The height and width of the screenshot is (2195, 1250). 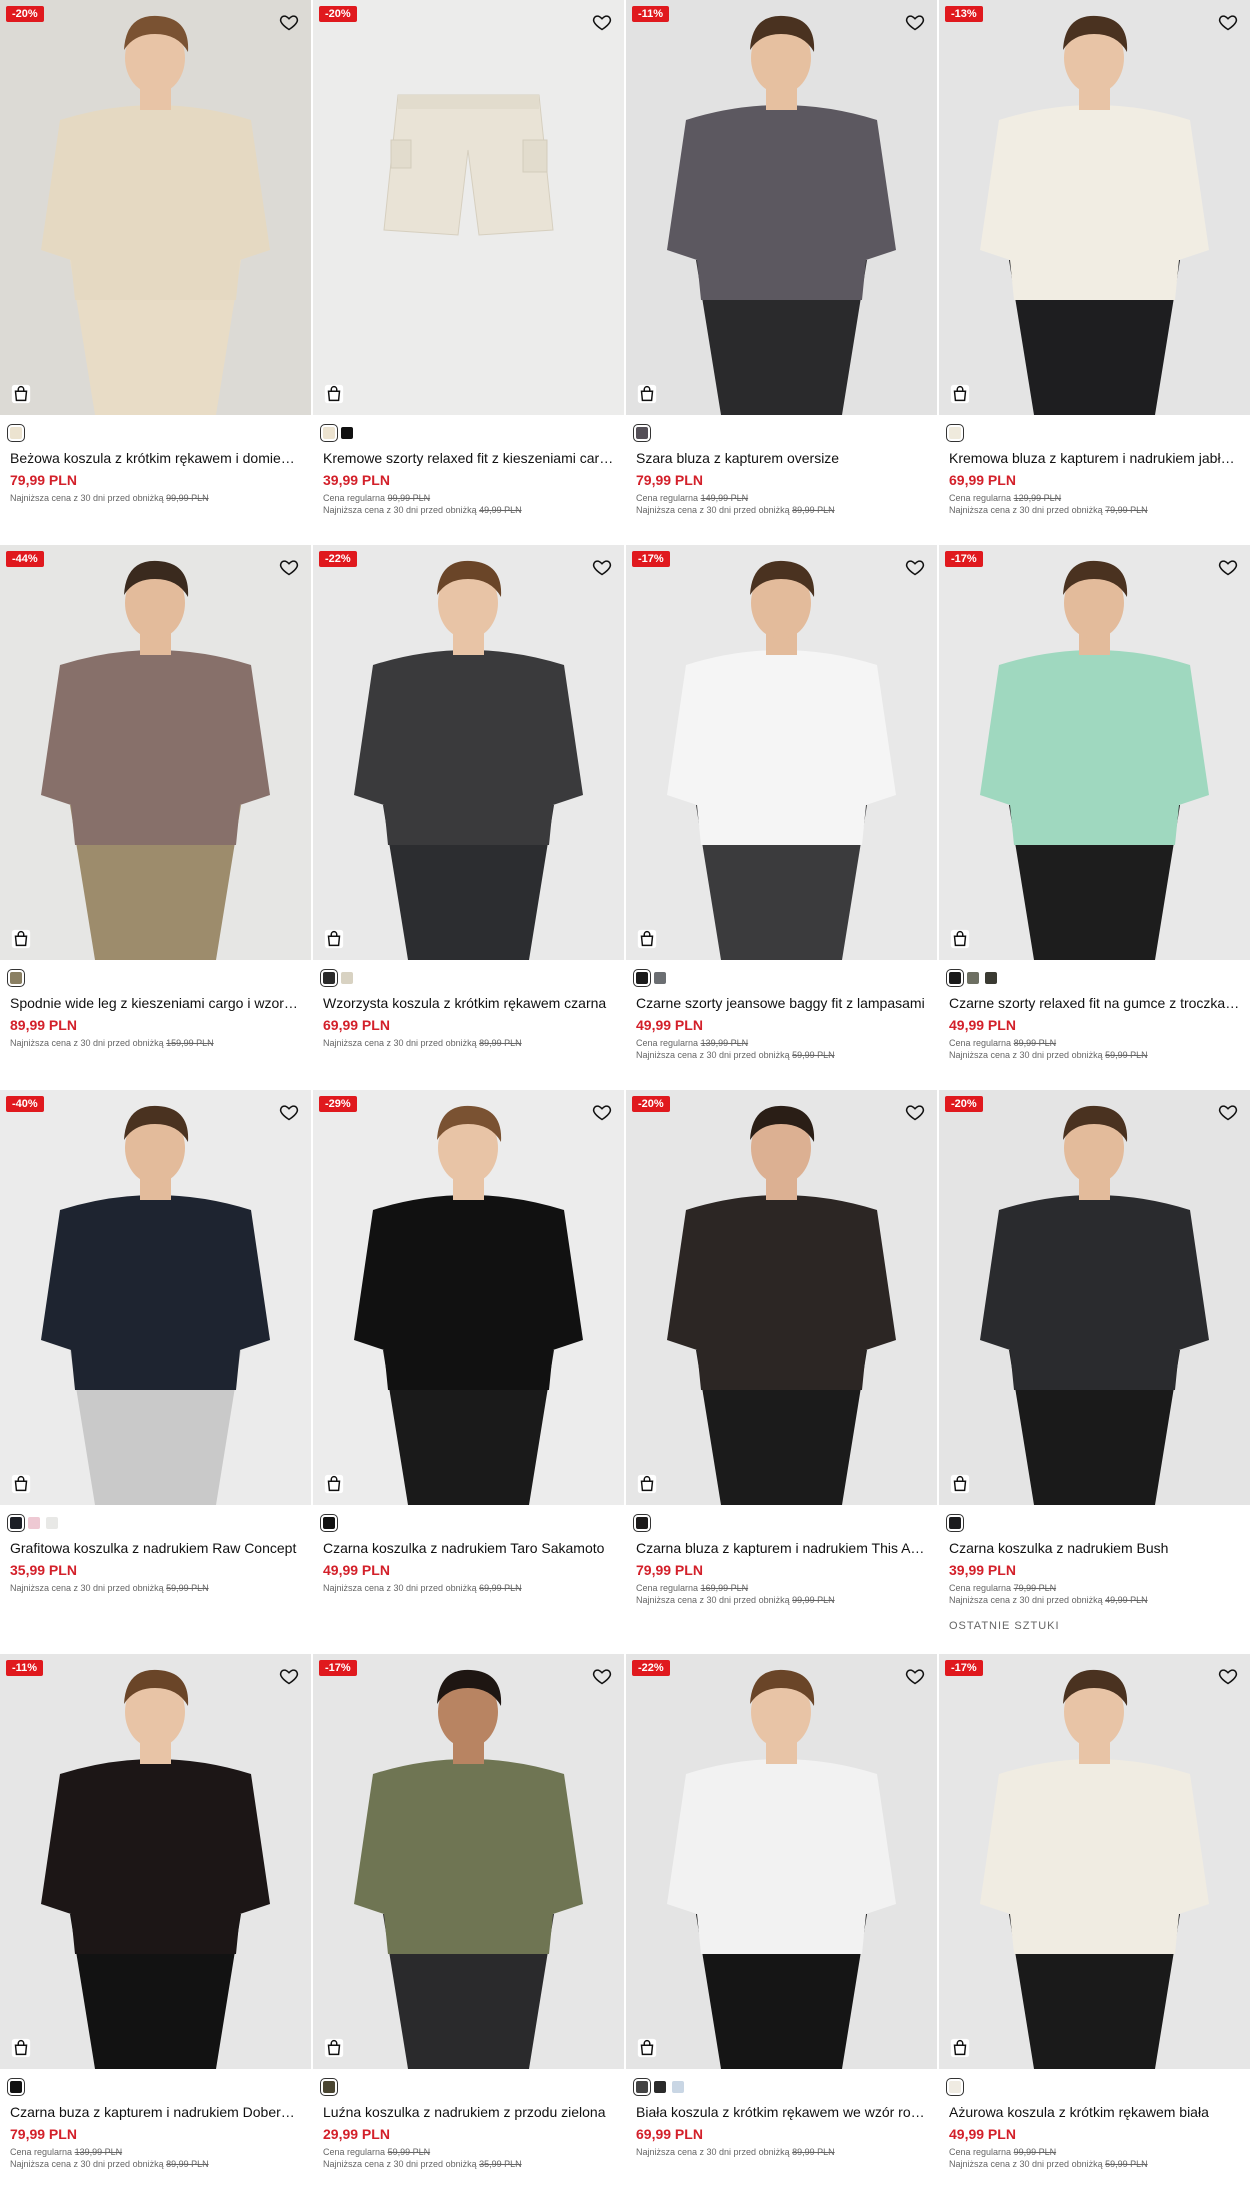 What do you see at coordinates (781, 458) in the screenshot?
I see `product-name: Szara bluza z kapturem oversize` at bounding box center [781, 458].